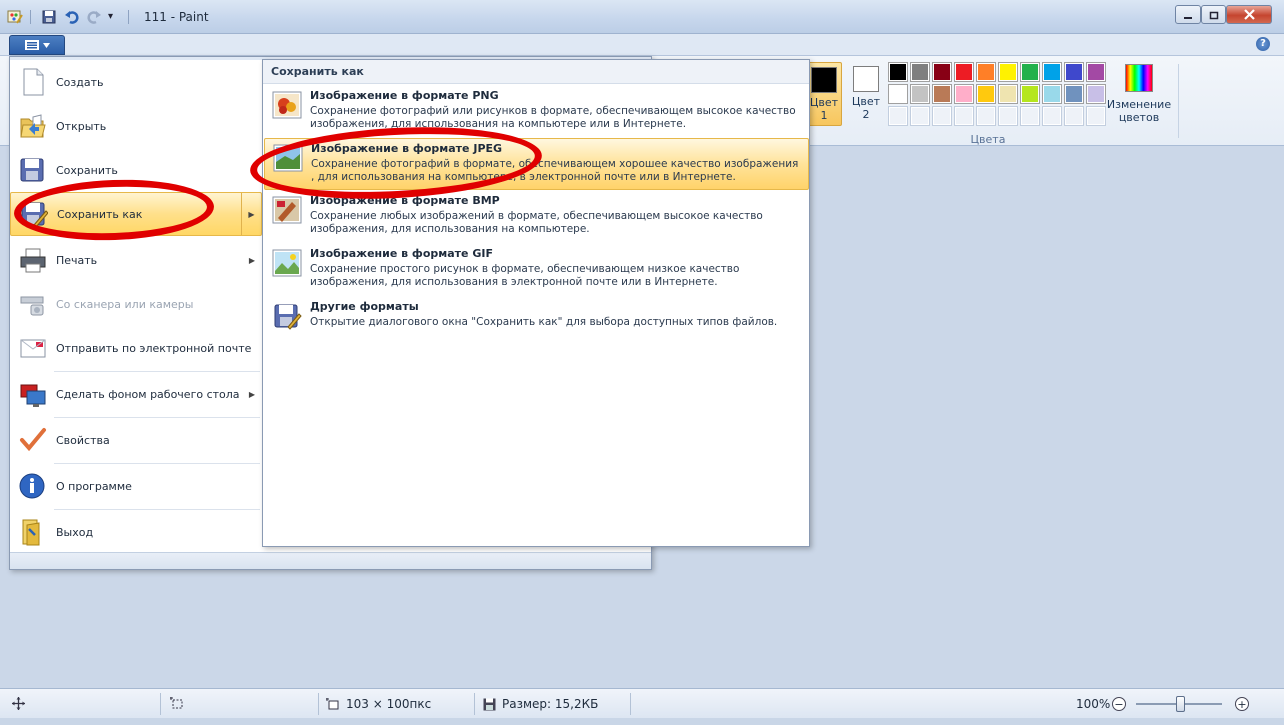 Image resolution: width=1284 pixels, height=725 pixels. I want to click on menu-item-from-scanner: Со сканера или камеры, so click(136, 304).